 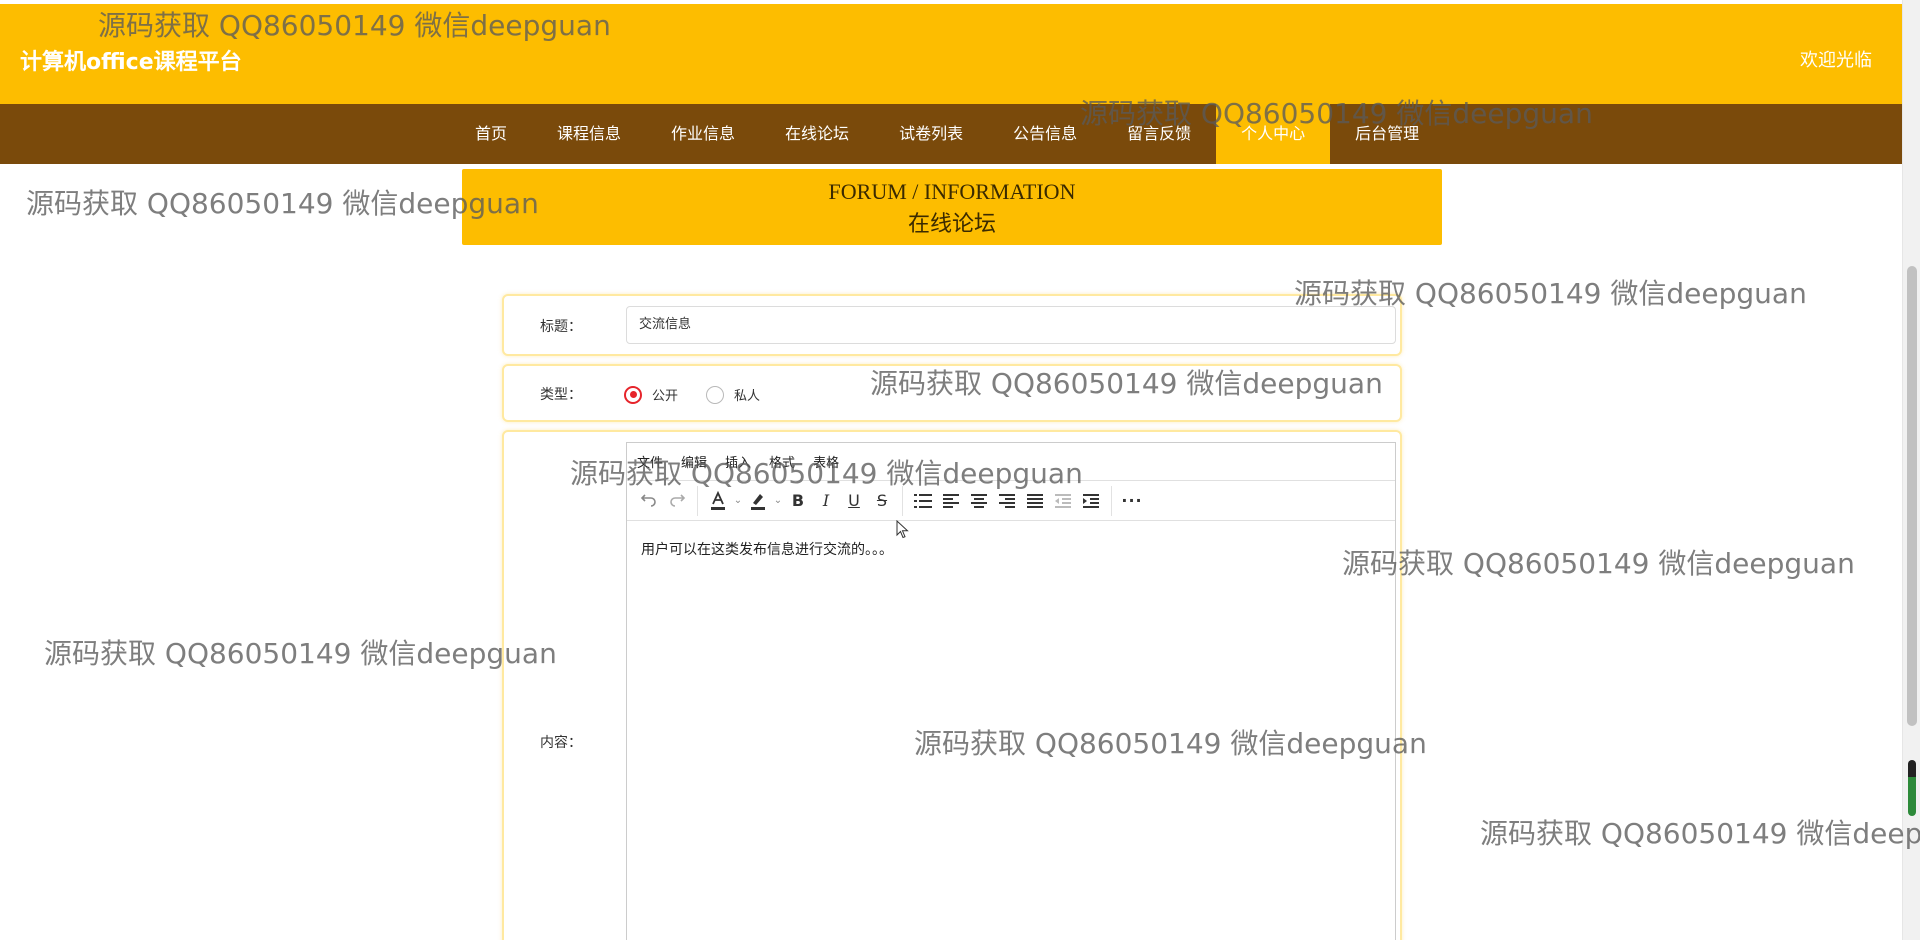 I want to click on title-input: 交流信息, so click(x=1011, y=325).